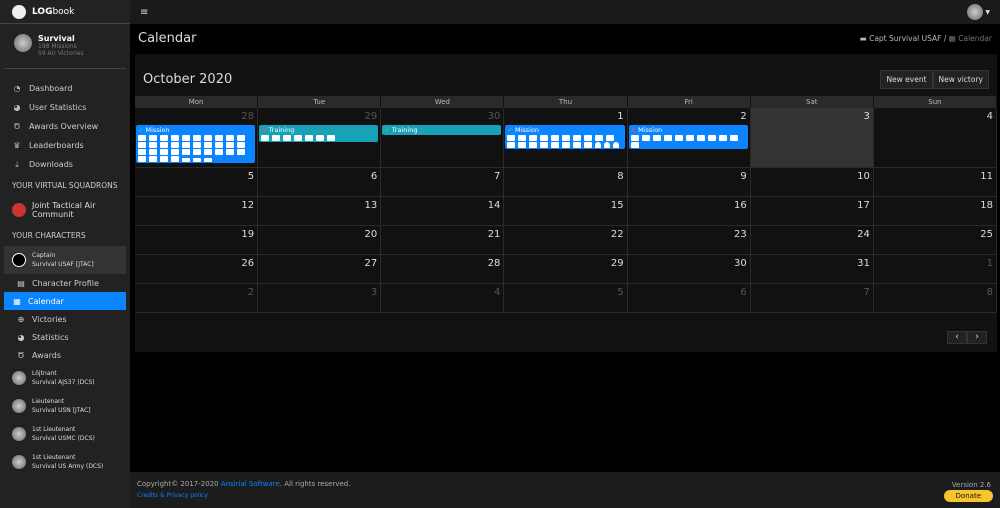  Describe the element at coordinates (935, 240) in the screenshot. I see `calendar-day: 25` at that location.